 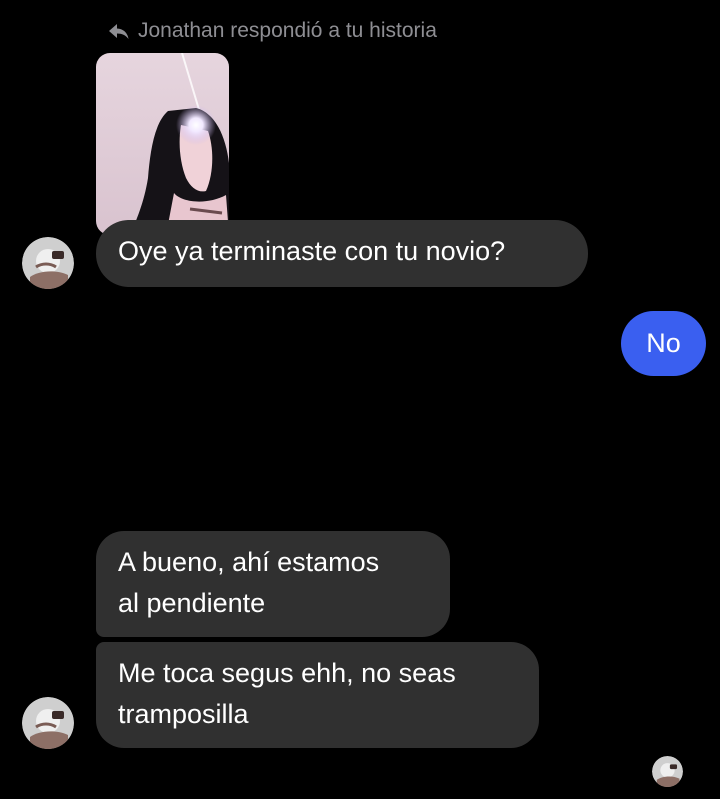 I want to click on message-bubble-outgoing: No, so click(x=663, y=343).